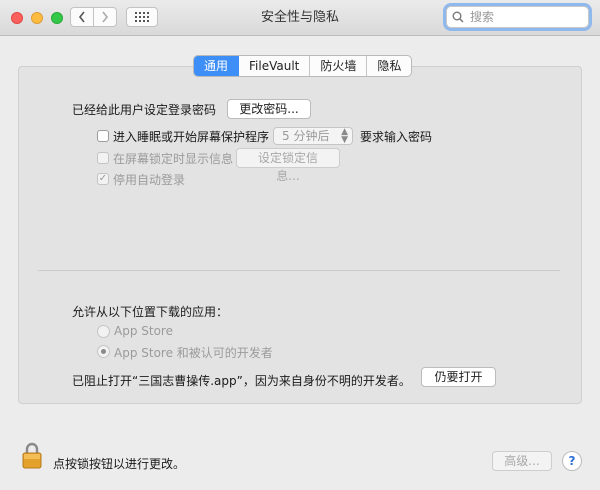 The width and height of the screenshot is (600, 490). I want to click on downloads-heading: 允许从以下位置下载的应用：, so click(150, 312).